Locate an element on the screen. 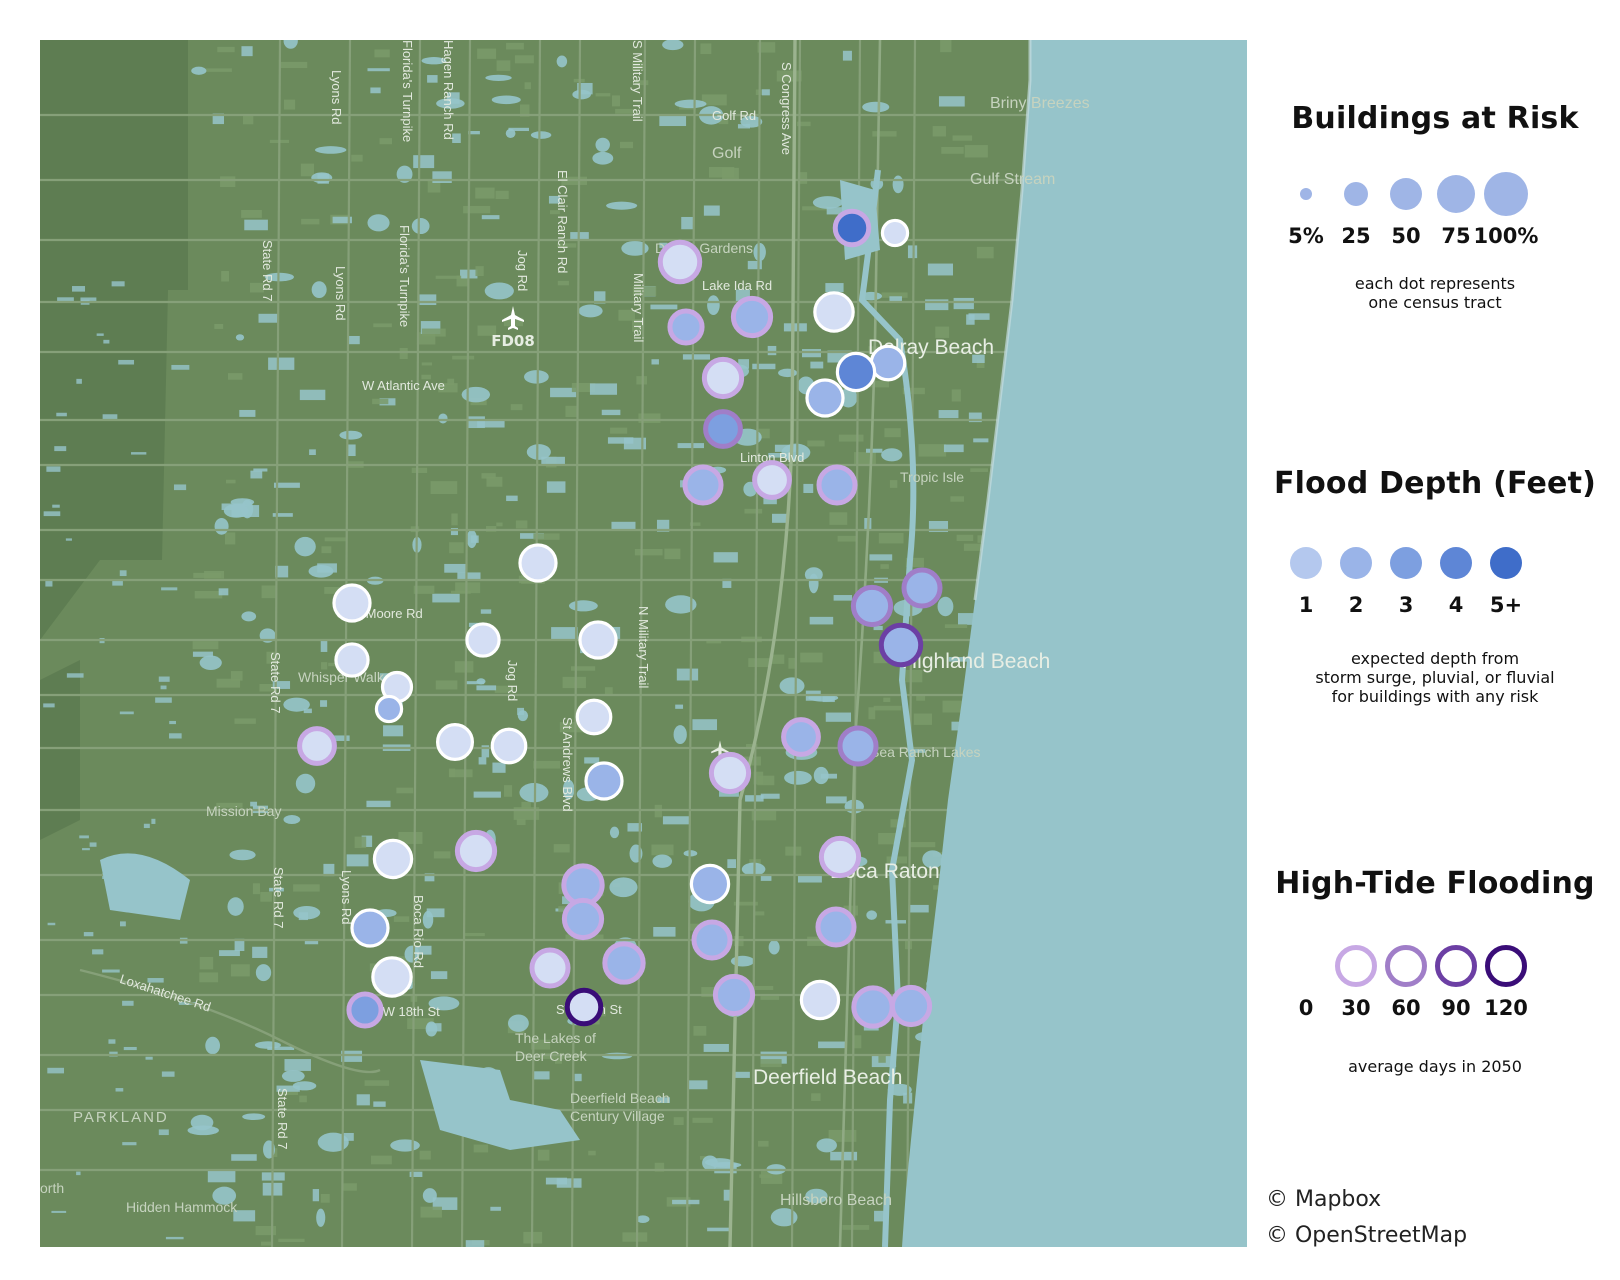  map-credits: © Mapbox © OpenStreetMap is located at coordinates (1366, 1218).